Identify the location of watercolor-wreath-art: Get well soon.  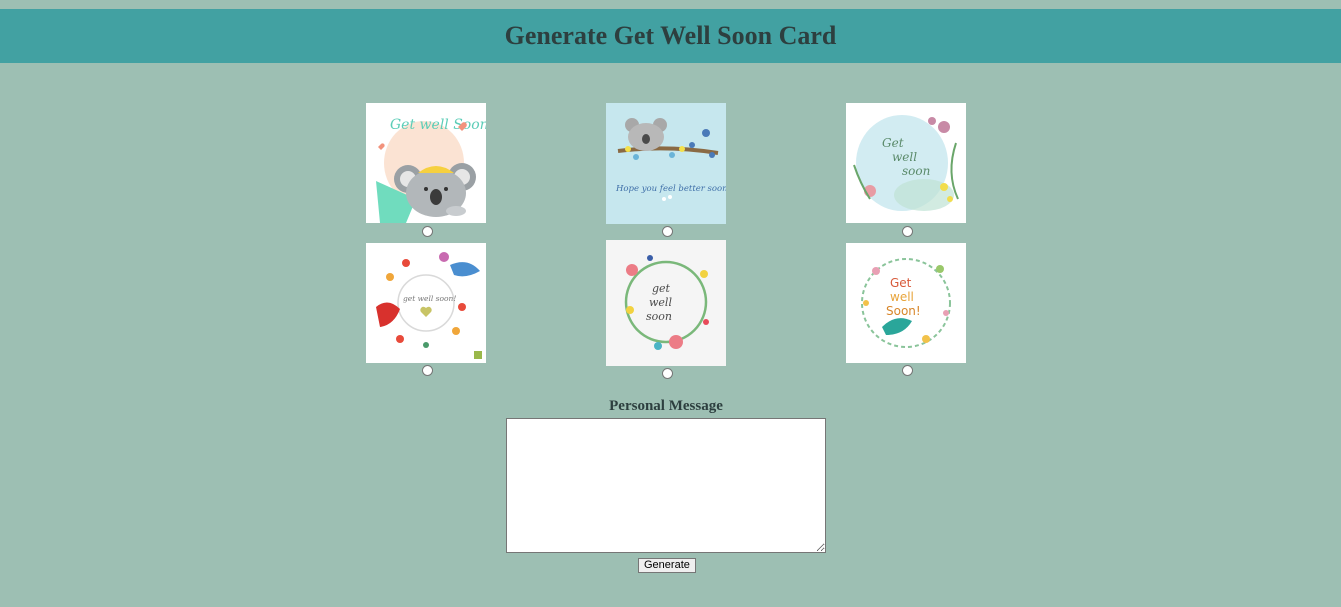
(906, 163).